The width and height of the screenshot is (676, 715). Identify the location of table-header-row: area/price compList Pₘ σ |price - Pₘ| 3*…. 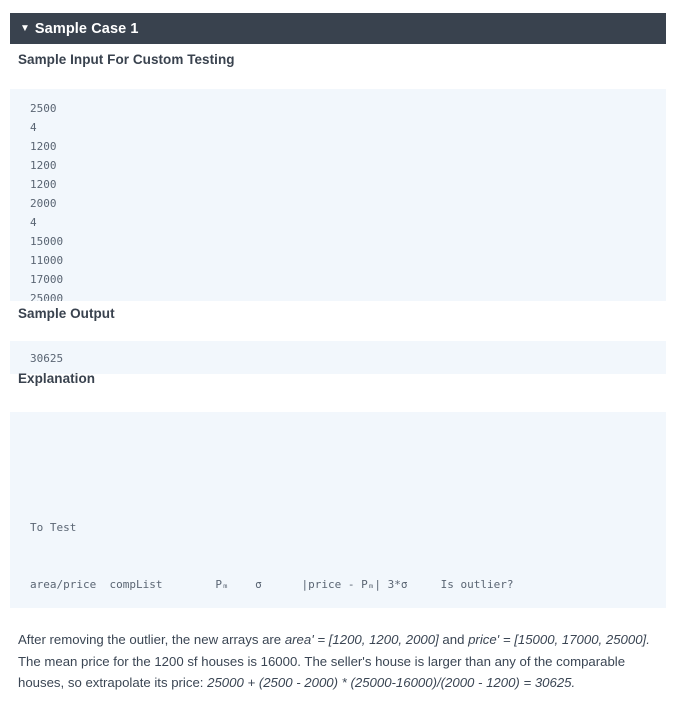
(272, 584).